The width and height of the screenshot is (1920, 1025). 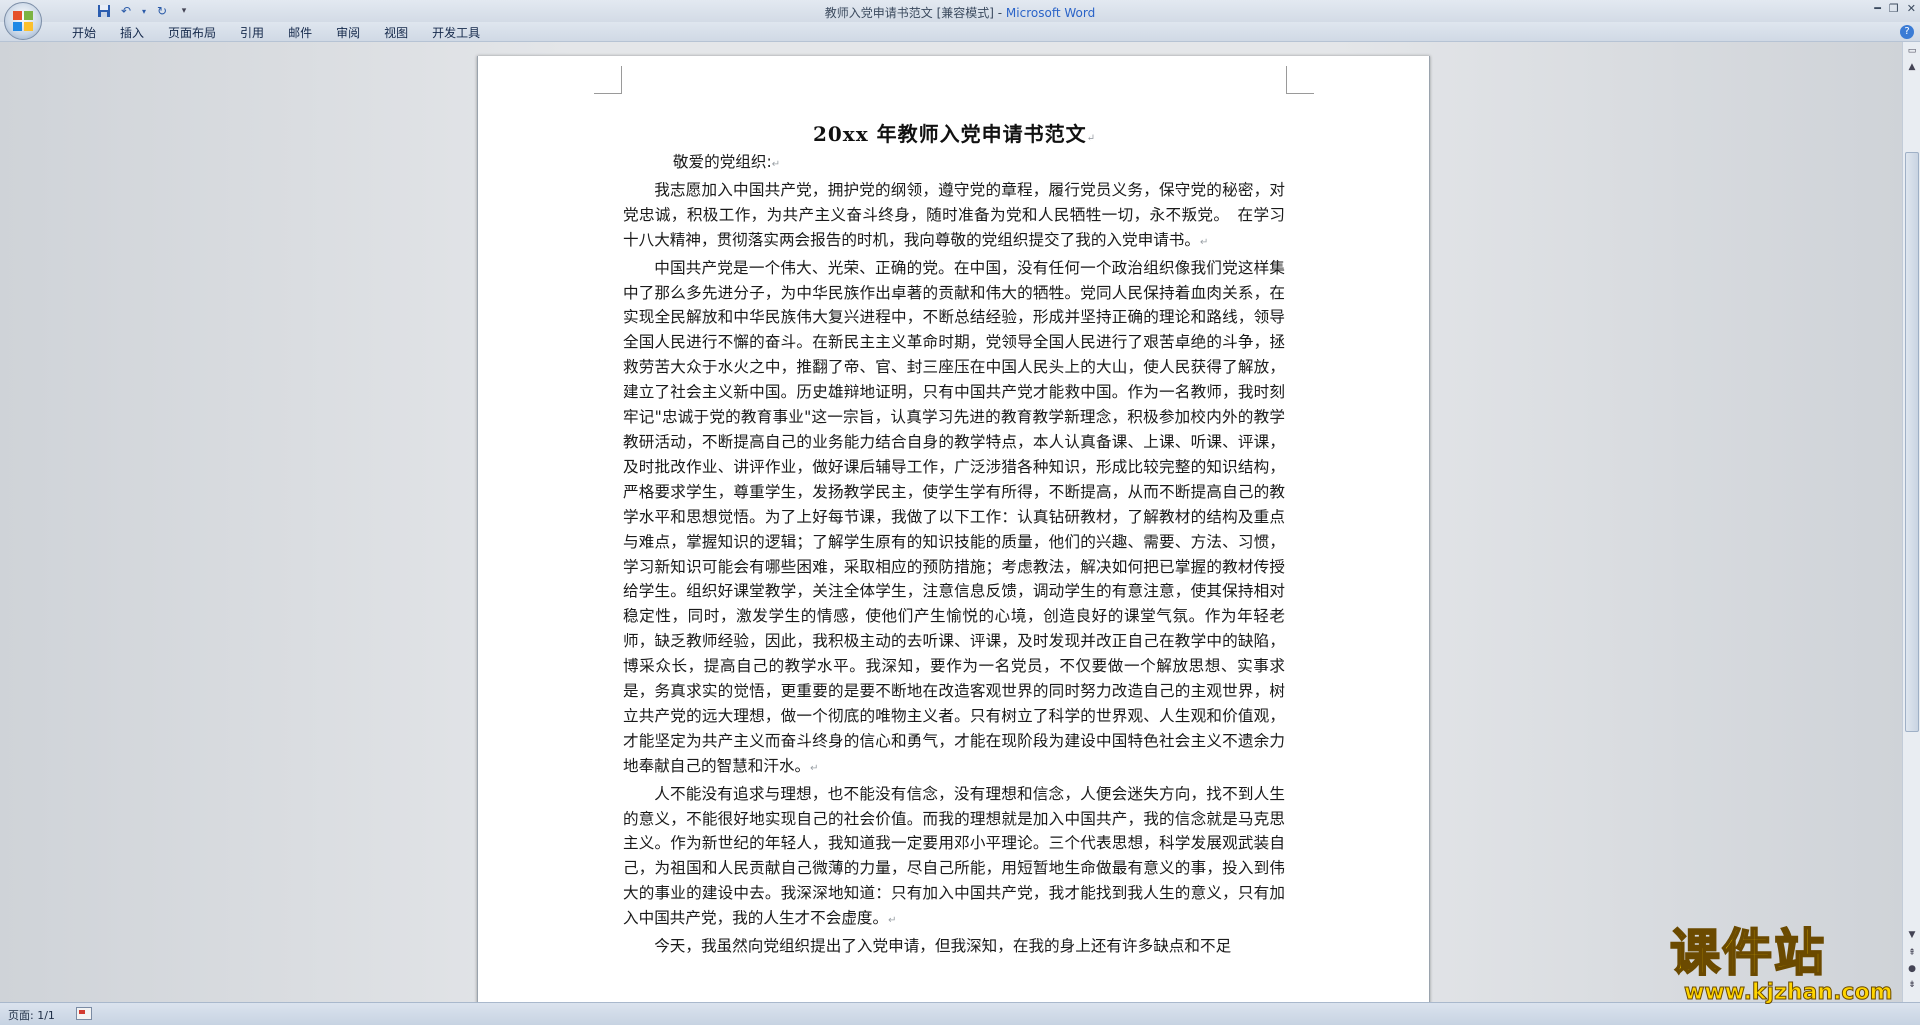 What do you see at coordinates (348, 33) in the screenshot?
I see `ribbon-tab: 审阅` at bounding box center [348, 33].